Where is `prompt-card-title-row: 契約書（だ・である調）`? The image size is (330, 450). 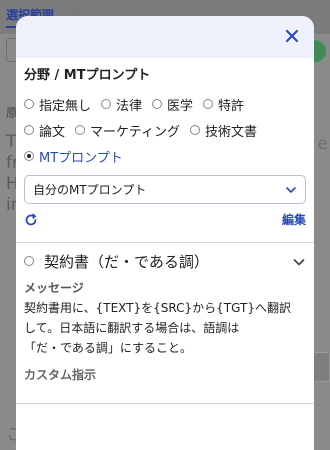 prompt-card-title-row: 契約書（だ・である調） is located at coordinates (116, 261).